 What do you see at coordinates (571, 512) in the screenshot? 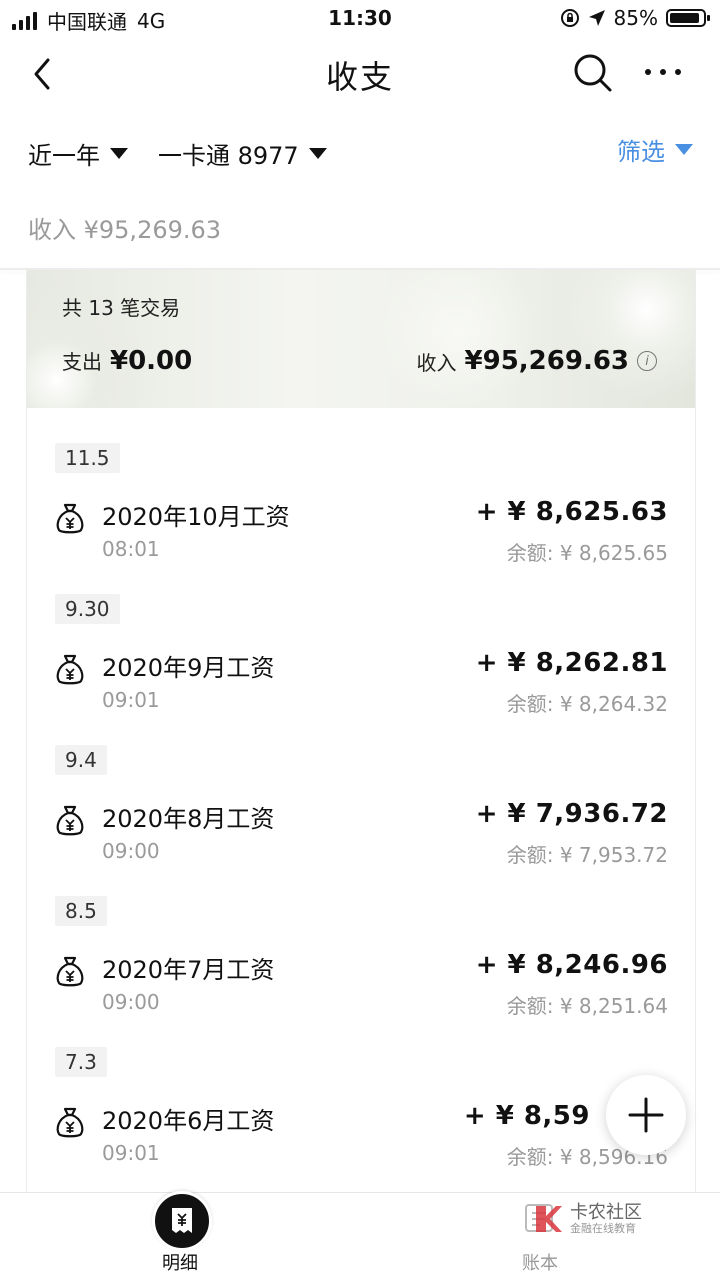
I see `transaction-amount: + ¥ 8,625.63` at bounding box center [571, 512].